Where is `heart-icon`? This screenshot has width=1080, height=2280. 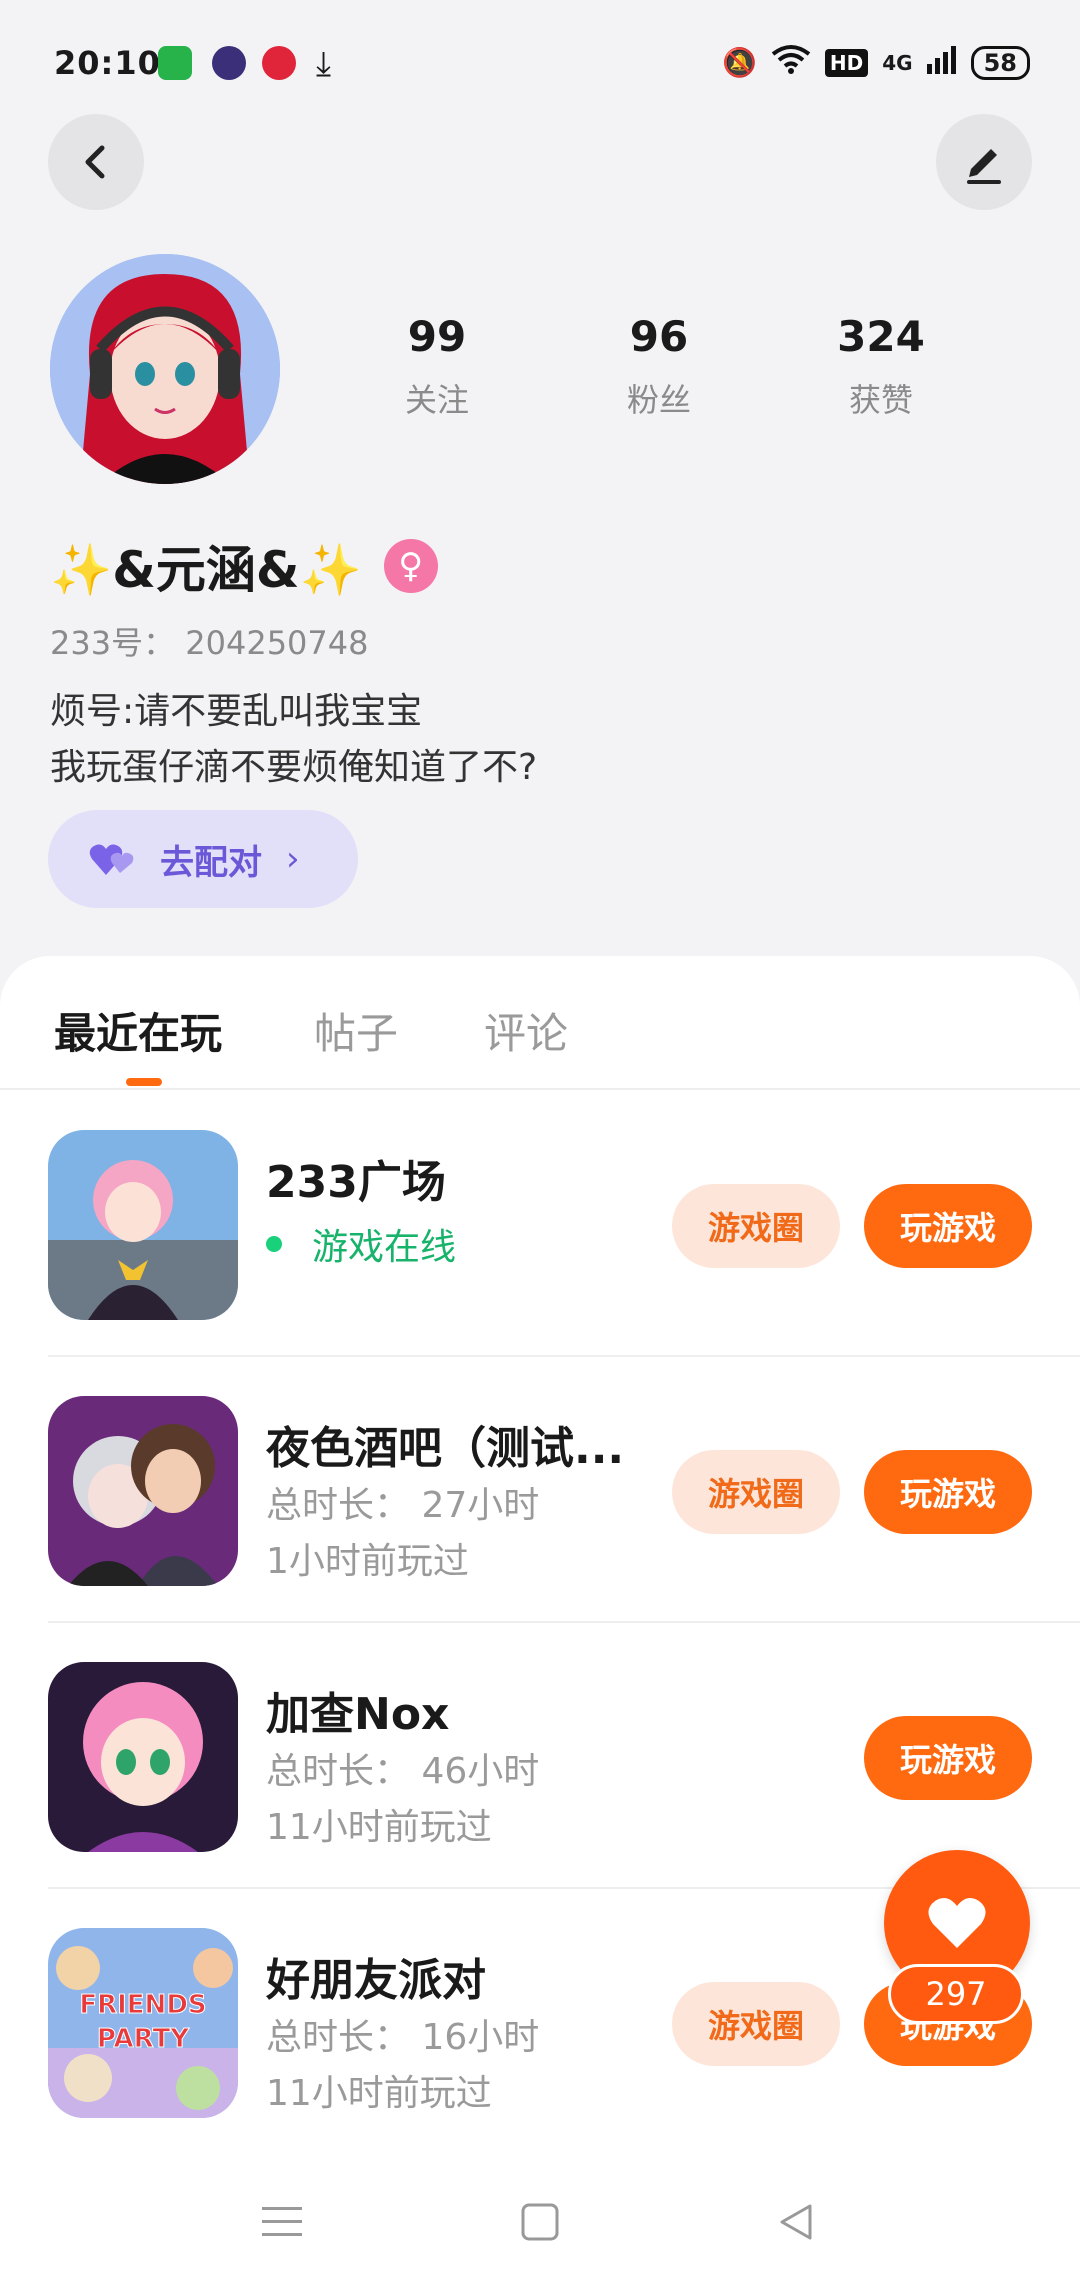 heart-icon is located at coordinates (957, 1922).